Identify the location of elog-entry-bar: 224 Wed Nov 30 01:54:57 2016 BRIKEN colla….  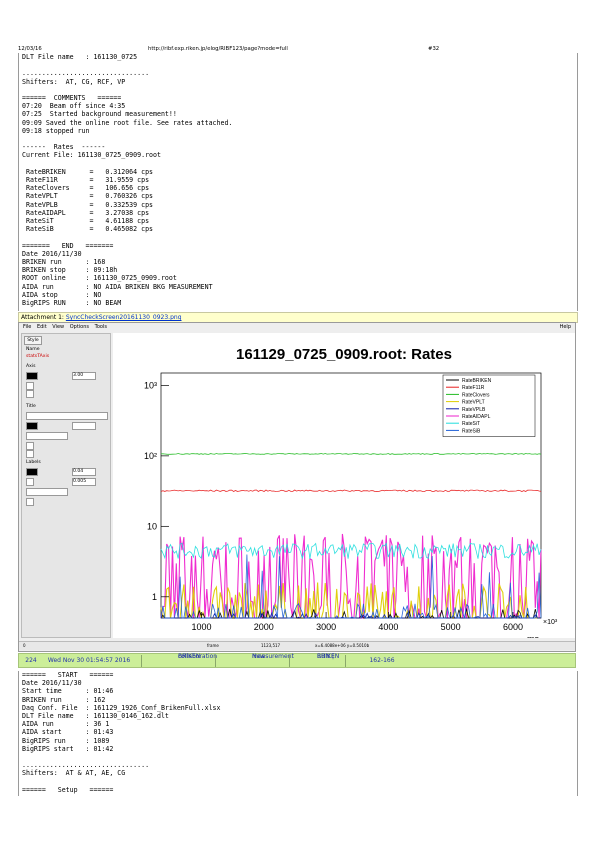
(297, 660).